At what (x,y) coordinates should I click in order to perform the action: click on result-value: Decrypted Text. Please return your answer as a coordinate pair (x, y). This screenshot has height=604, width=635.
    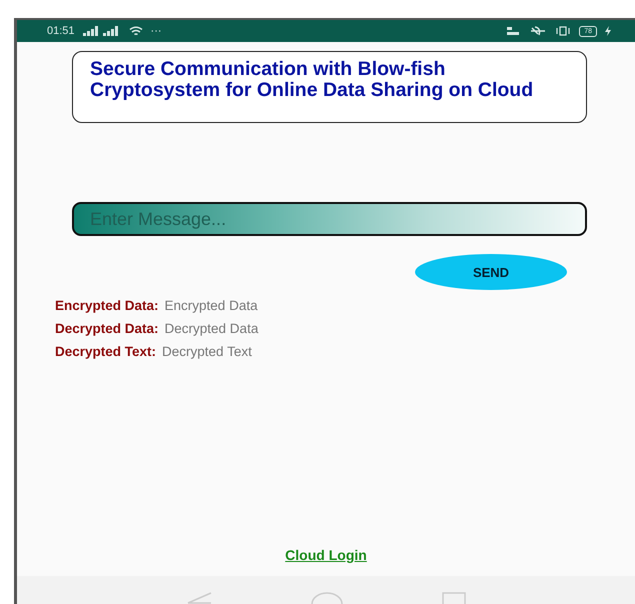
    Looking at the image, I should click on (207, 352).